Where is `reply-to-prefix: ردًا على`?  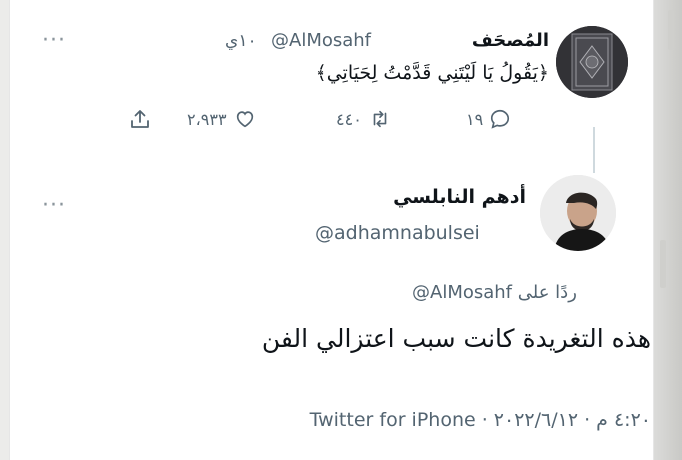 reply-to-prefix: ردًا على is located at coordinates (547, 292).